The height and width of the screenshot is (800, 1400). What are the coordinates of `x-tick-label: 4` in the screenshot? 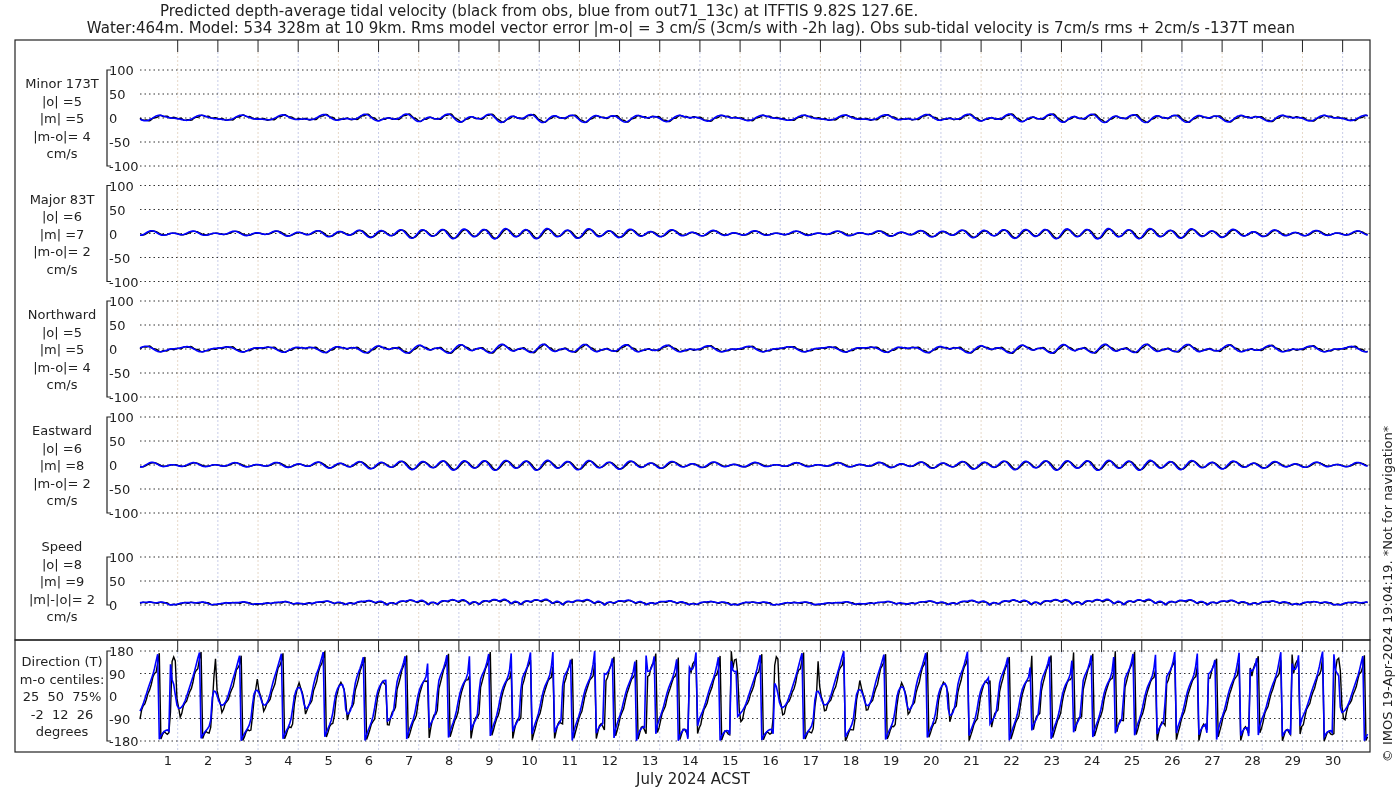 It's located at (288, 760).